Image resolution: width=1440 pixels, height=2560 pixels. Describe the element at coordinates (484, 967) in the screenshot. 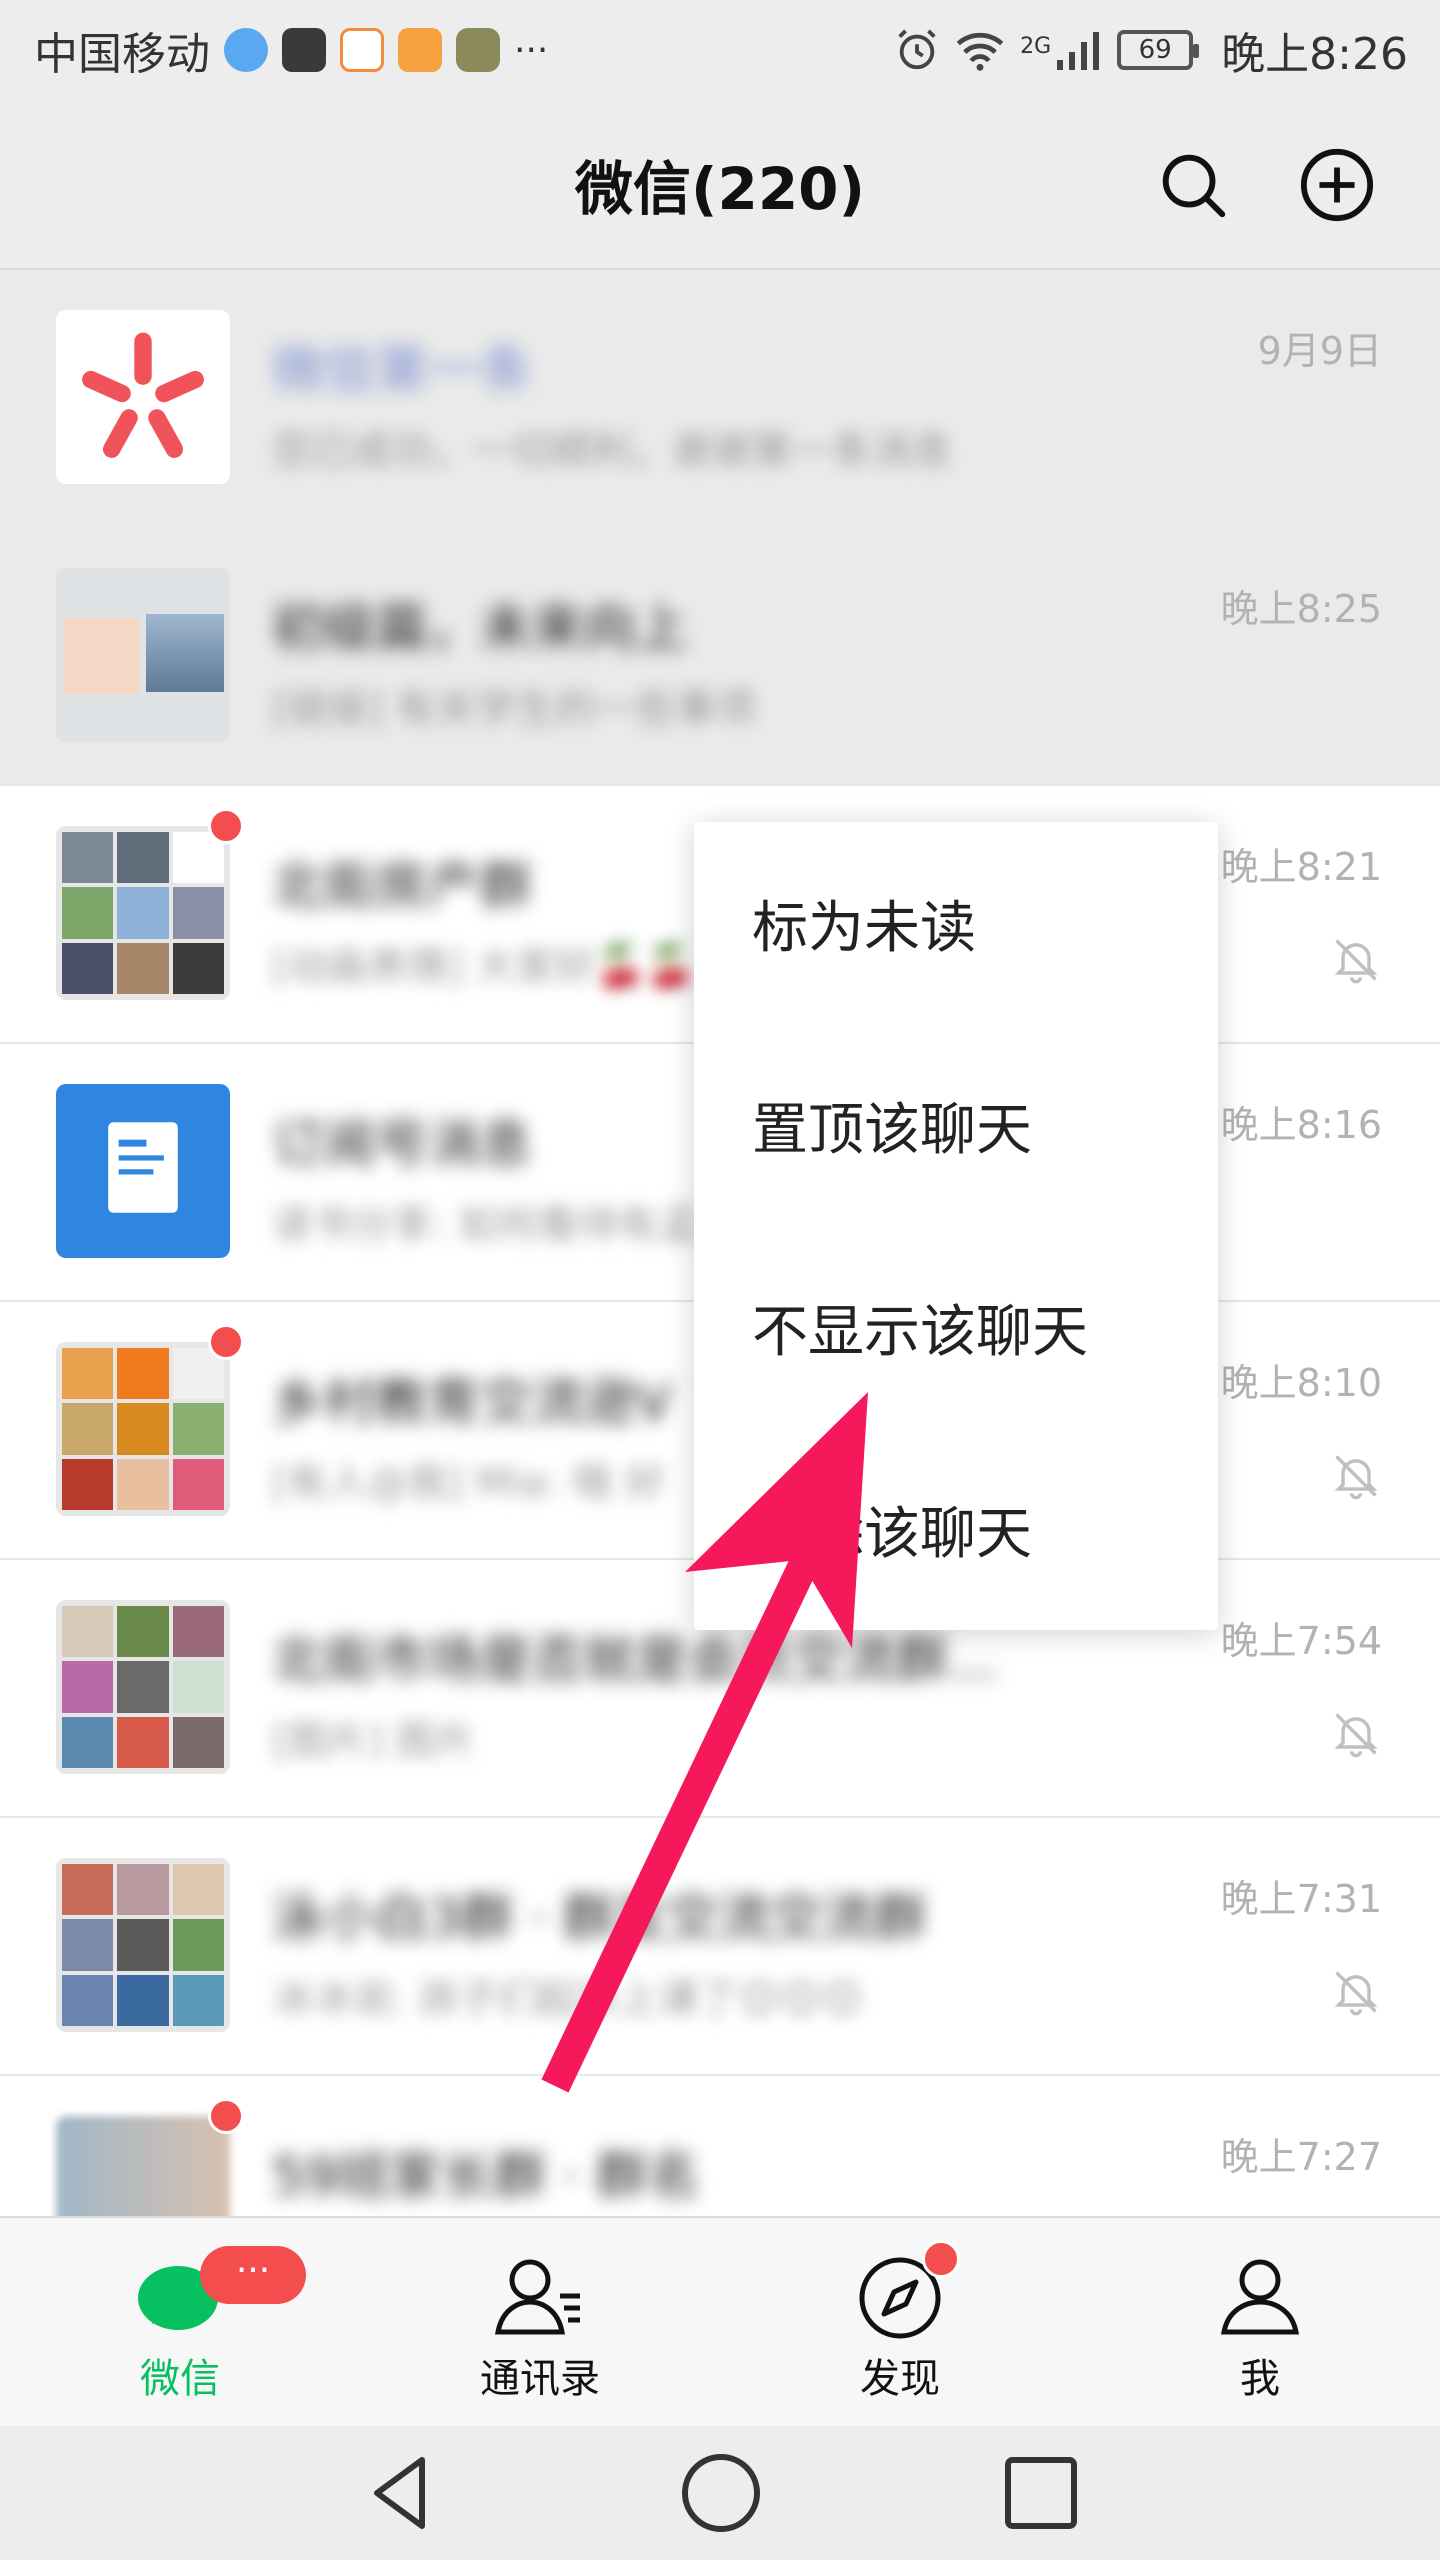

I see `chat-preview: [动画表情] 大家好🍒🍒` at that location.